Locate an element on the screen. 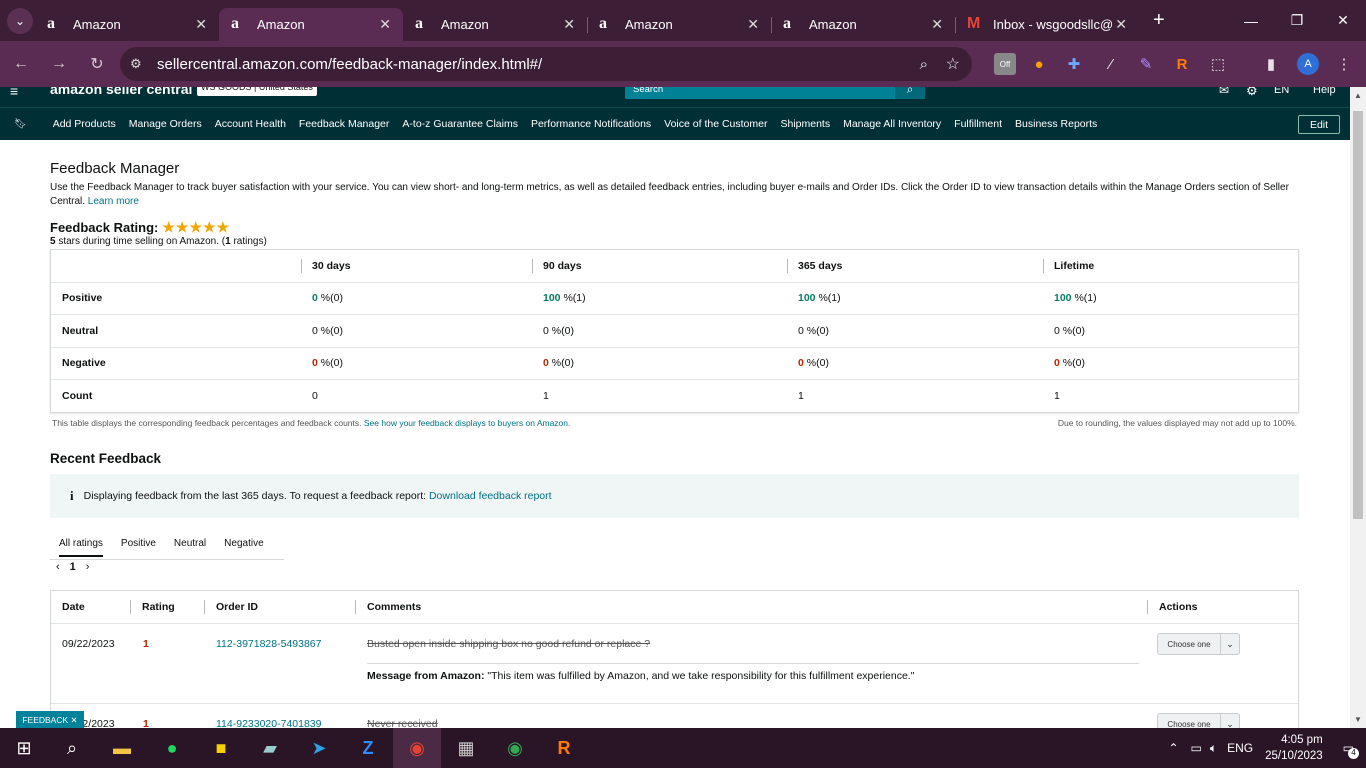 The height and width of the screenshot is (768, 1366). tray-chevron-icon: ⌃ is located at coordinates (1173, 748).